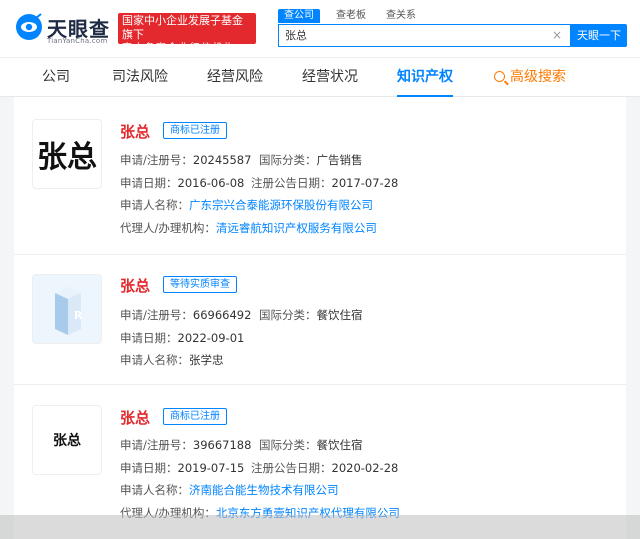 This screenshot has width=640, height=539. What do you see at coordinates (296, 228) in the screenshot?
I see `agent-link: 清远睿航知识产权服务有限公司` at bounding box center [296, 228].